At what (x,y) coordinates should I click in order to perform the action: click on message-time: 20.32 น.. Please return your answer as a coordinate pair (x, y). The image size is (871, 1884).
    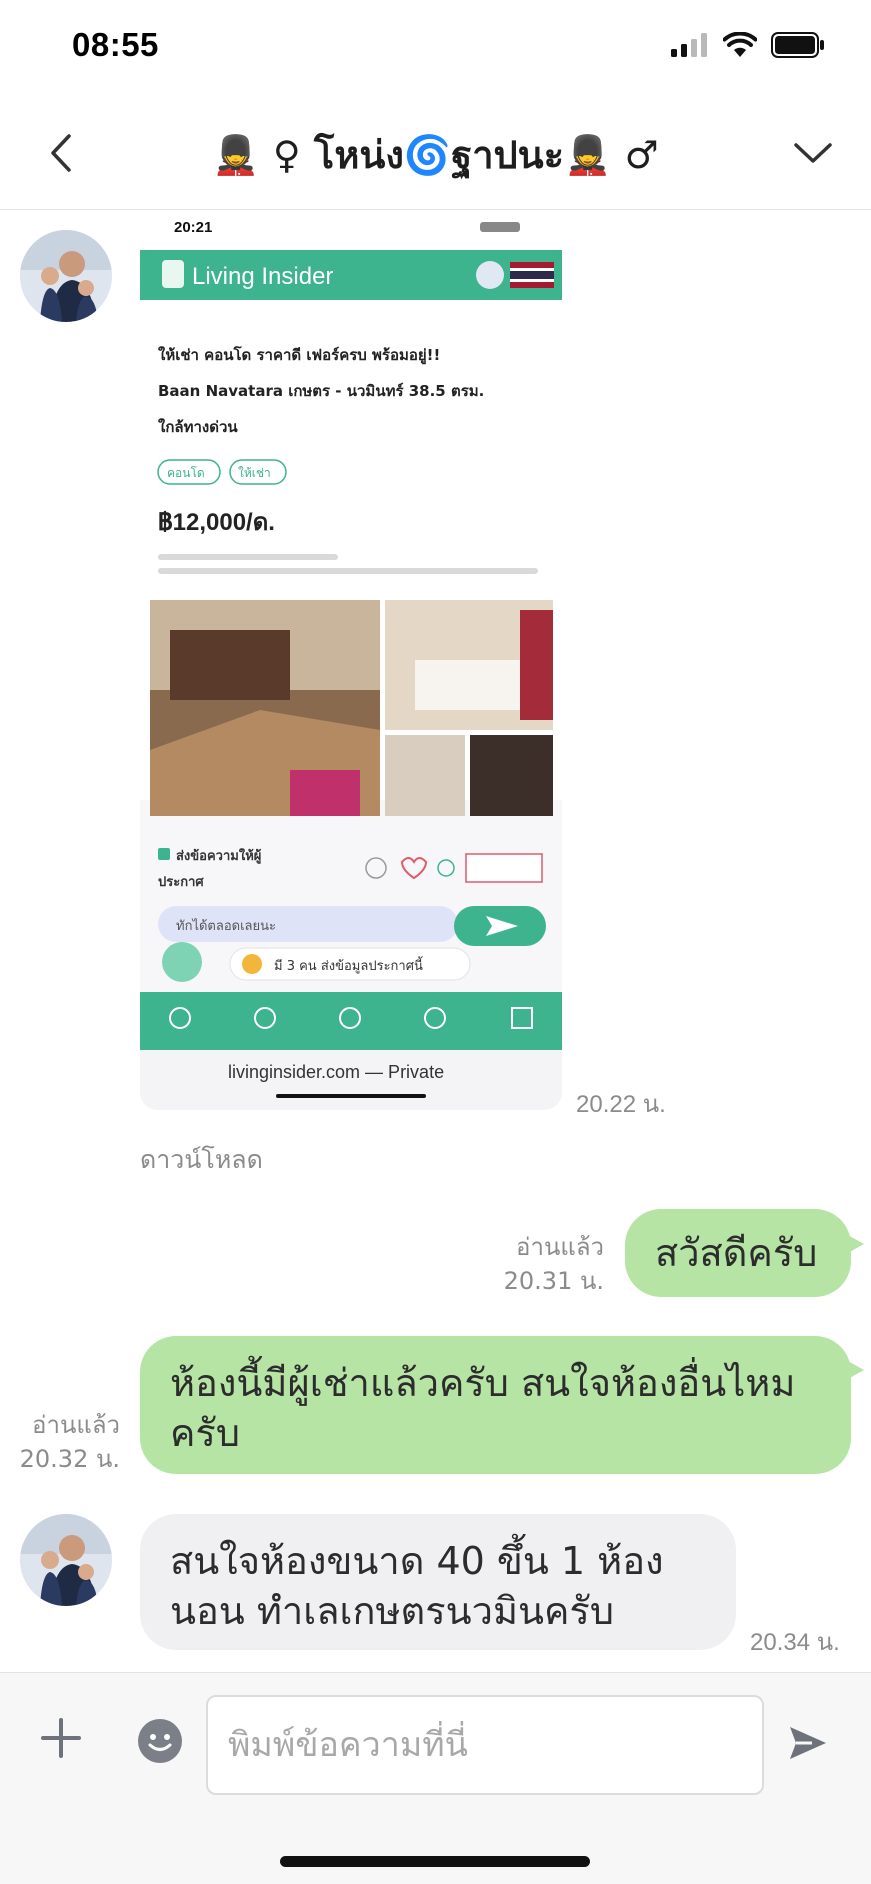
    Looking at the image, I should click on (69, 1459).